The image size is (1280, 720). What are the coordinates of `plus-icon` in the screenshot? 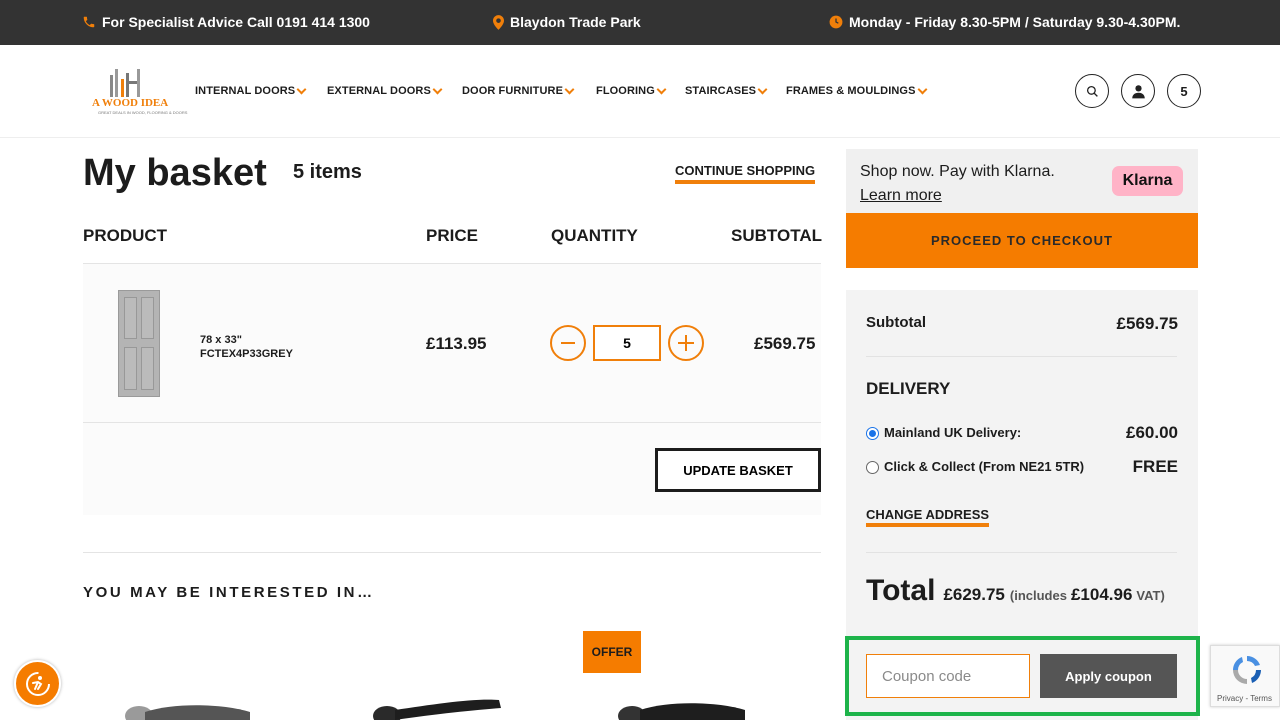 It's located at (686, 343).